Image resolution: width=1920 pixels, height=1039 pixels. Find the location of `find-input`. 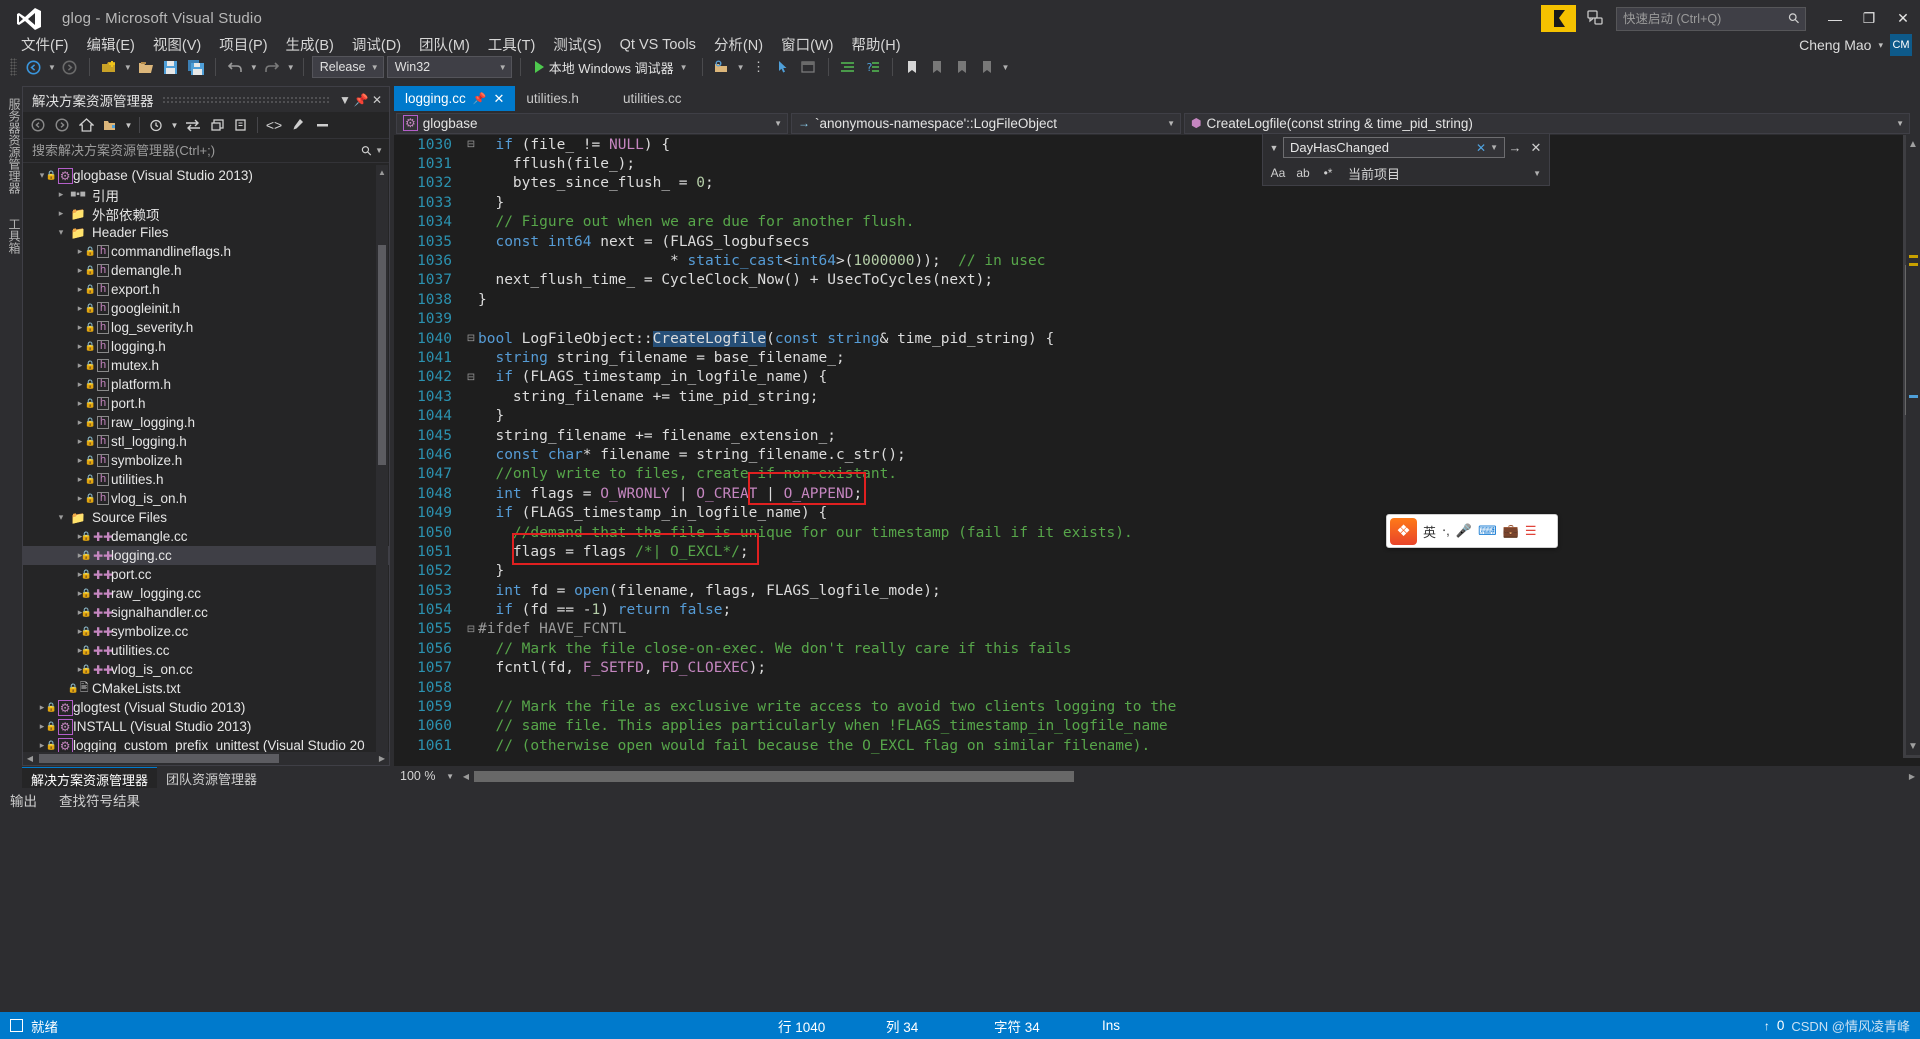

find-input is located at coordinates (1381, 147).